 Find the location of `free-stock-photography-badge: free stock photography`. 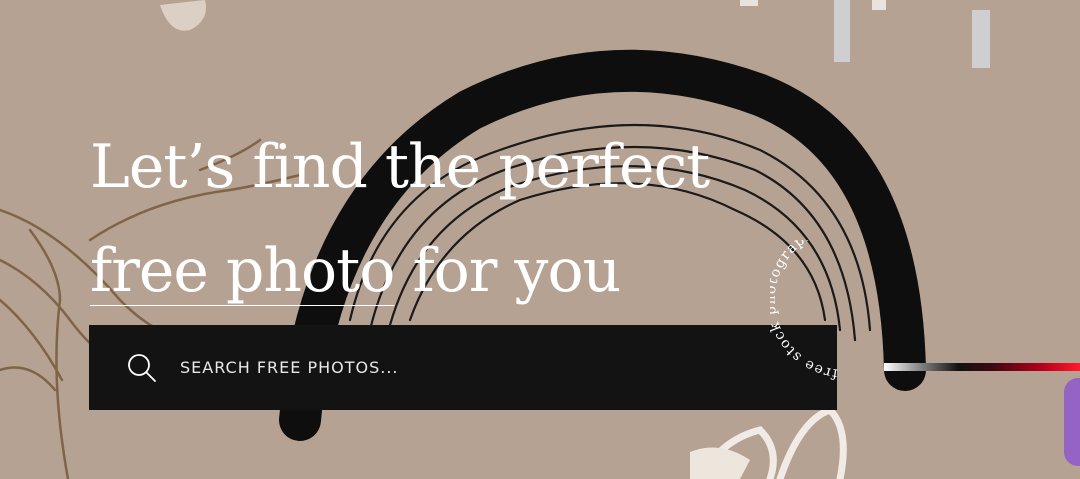

free-stock-photography-badge: free stock photography is located at coordinates (804, 311).